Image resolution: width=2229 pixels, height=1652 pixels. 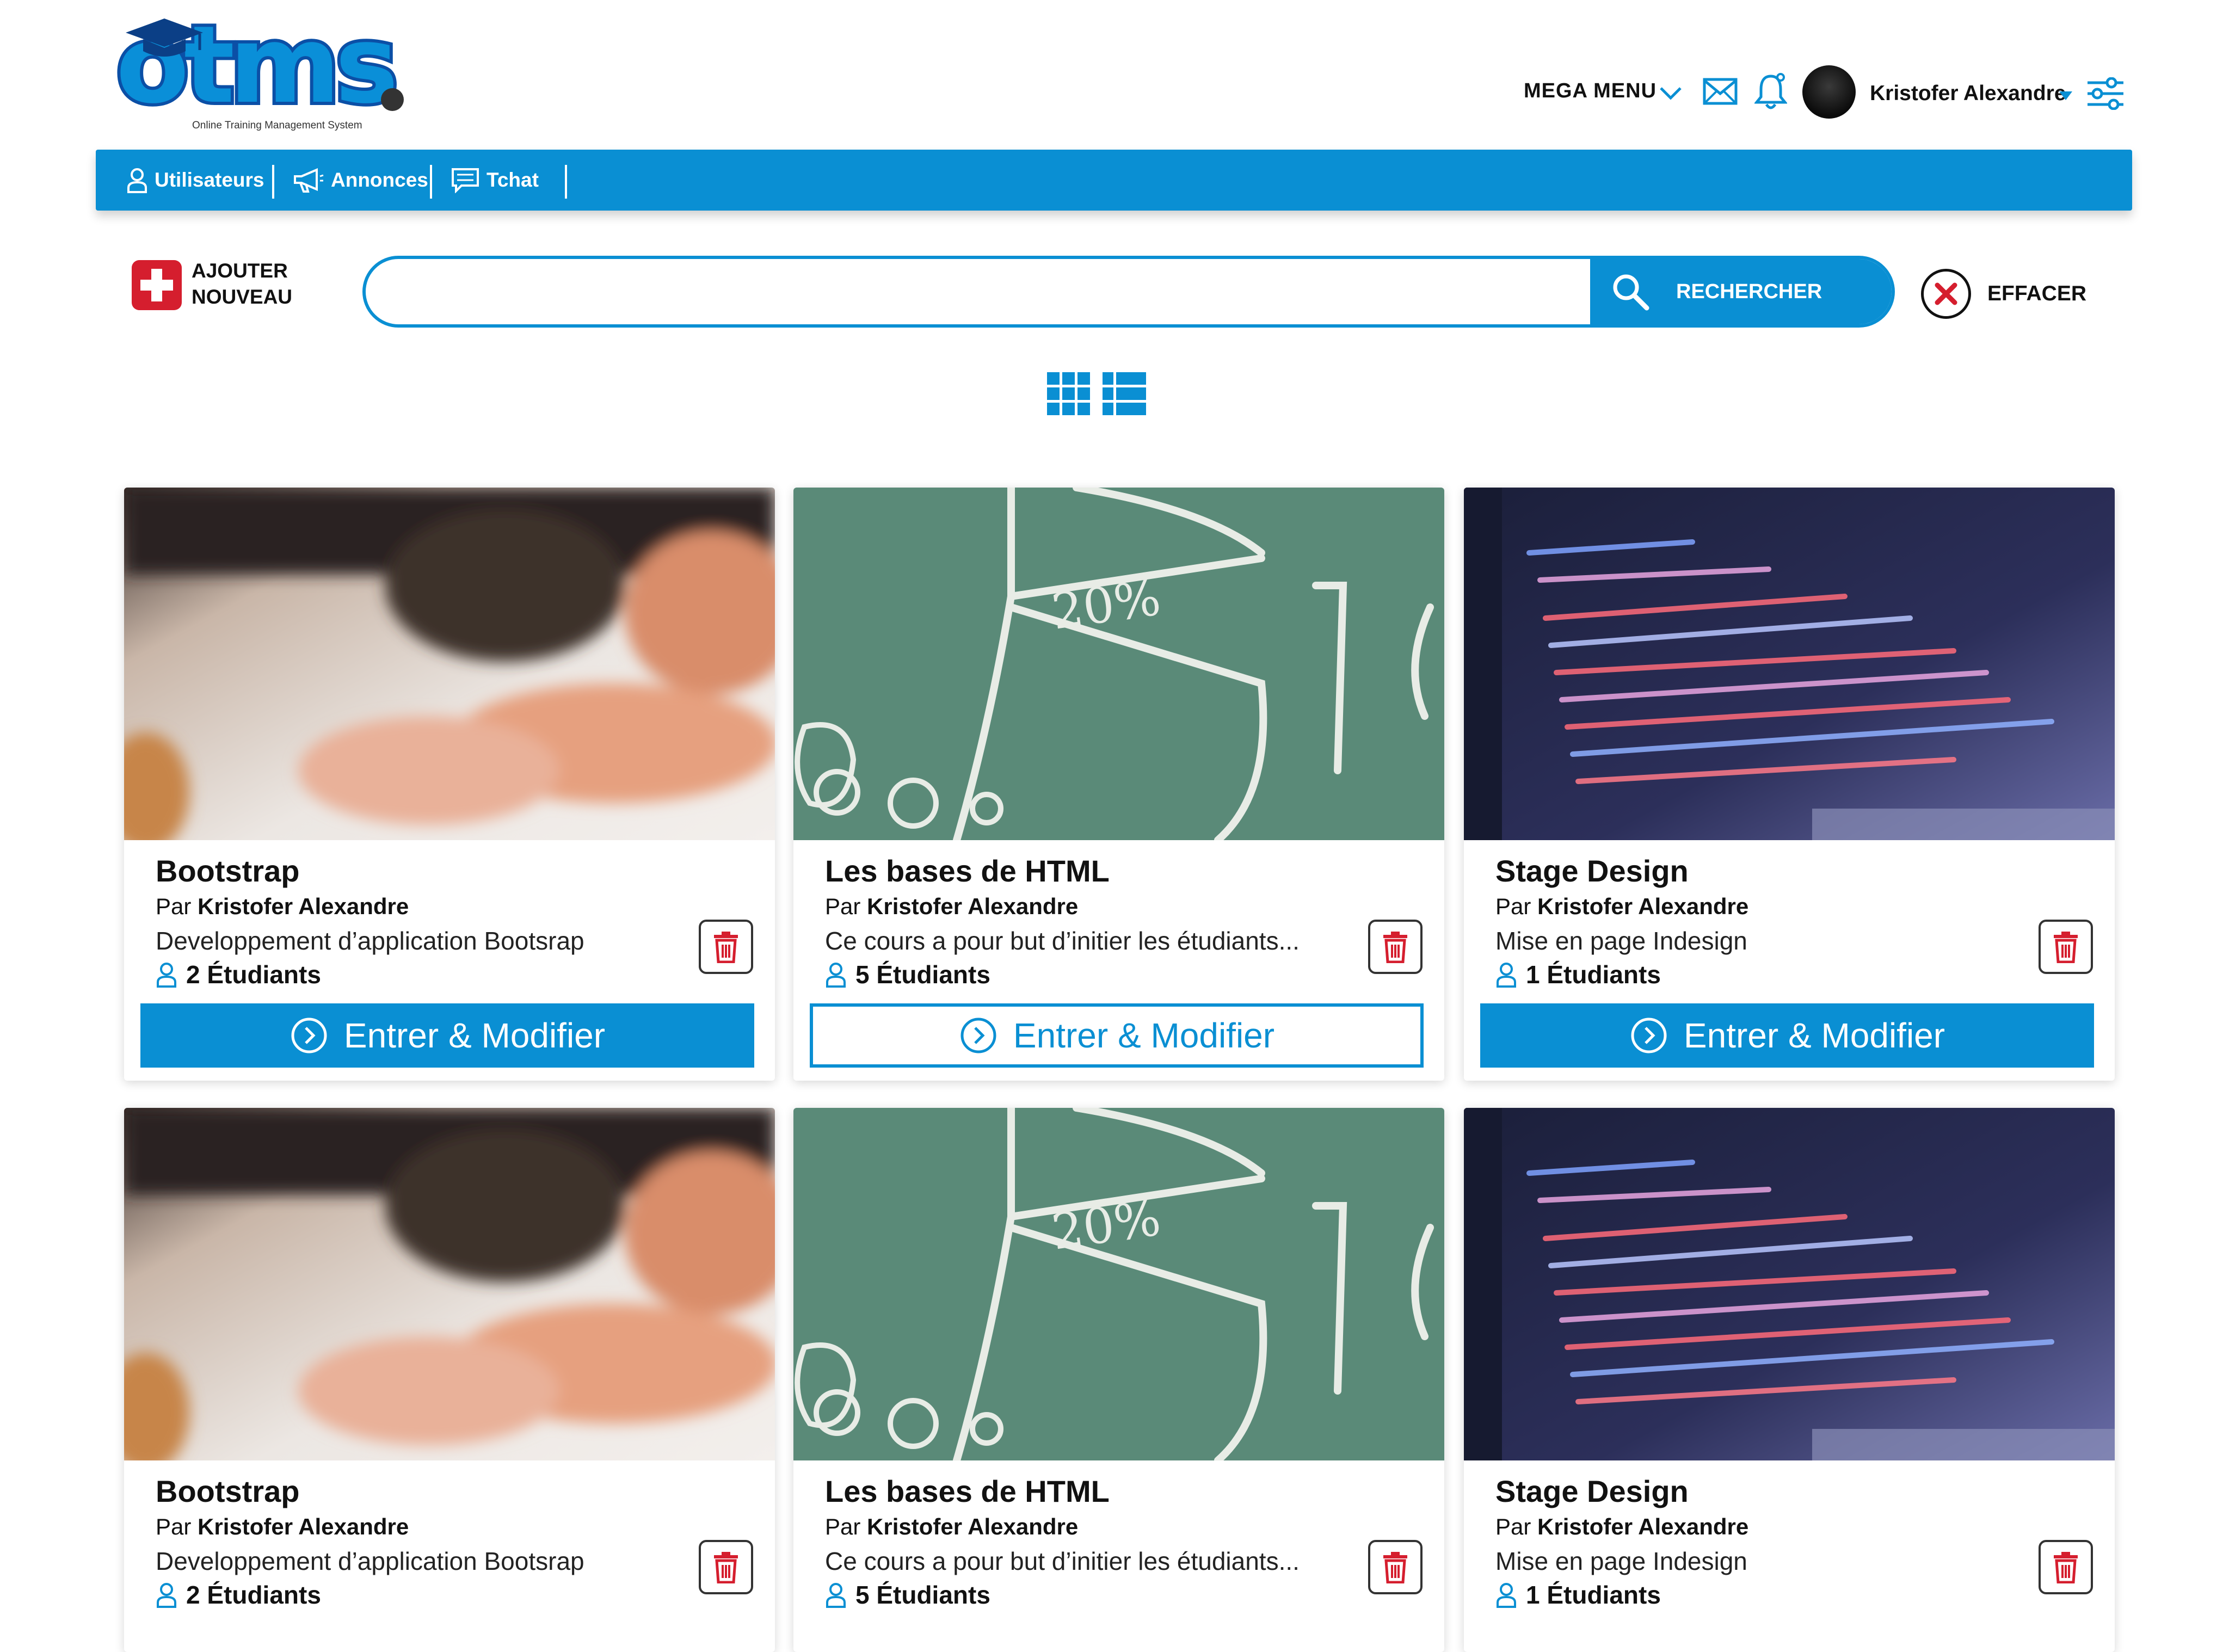 What do you see at coordinates (209, 180) in the screenshot?
I see `nav-label: Utilisateurs` at bounding box center [209, 180].